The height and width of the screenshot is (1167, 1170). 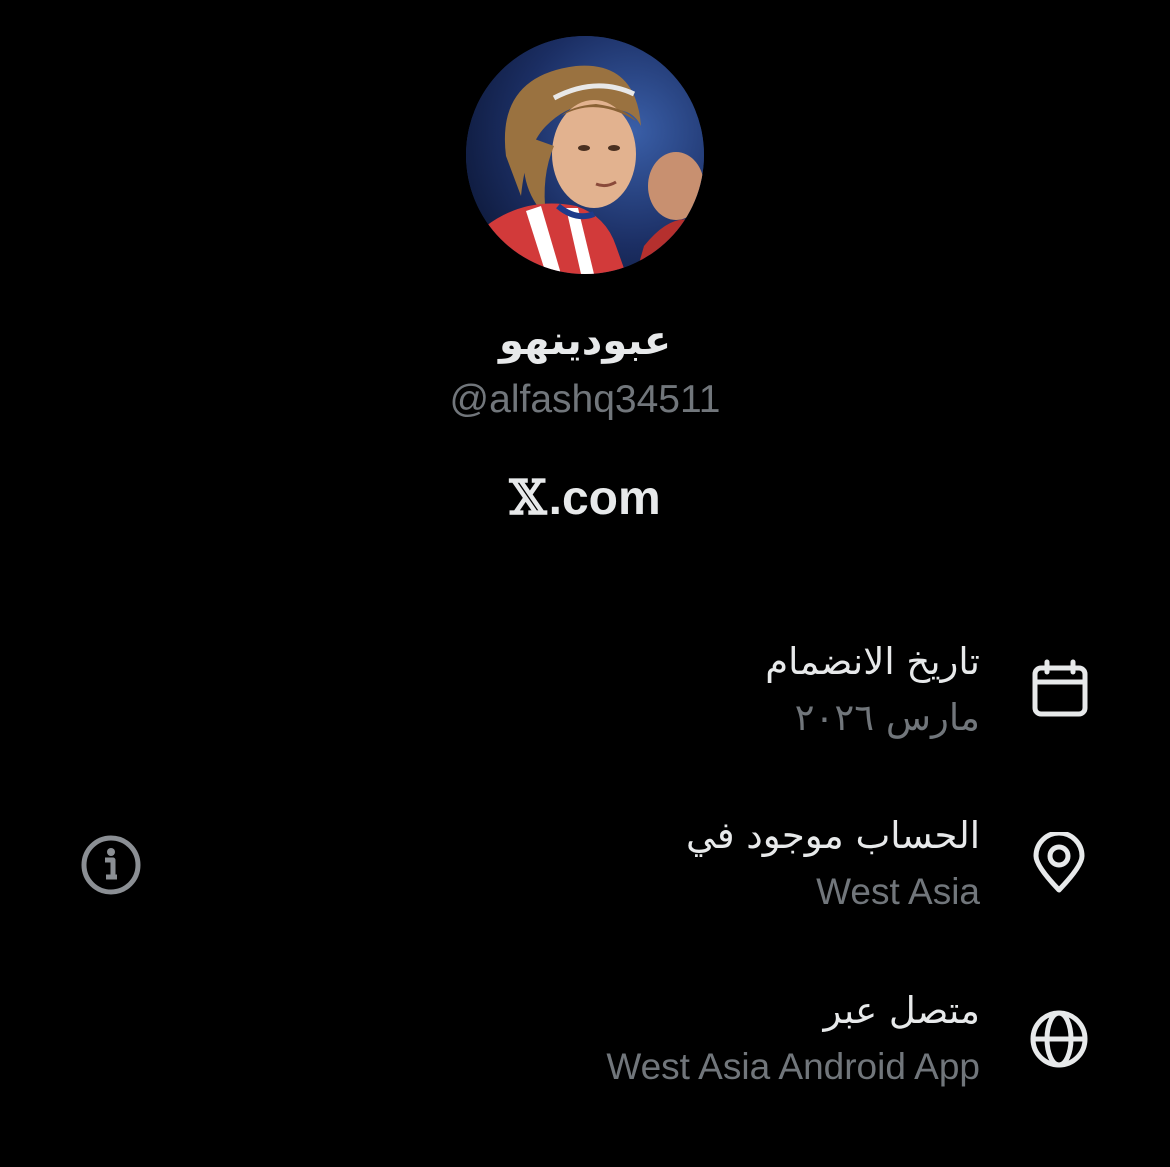 I want to click on display-name: عبودينهو, so click(x=585, y=341).